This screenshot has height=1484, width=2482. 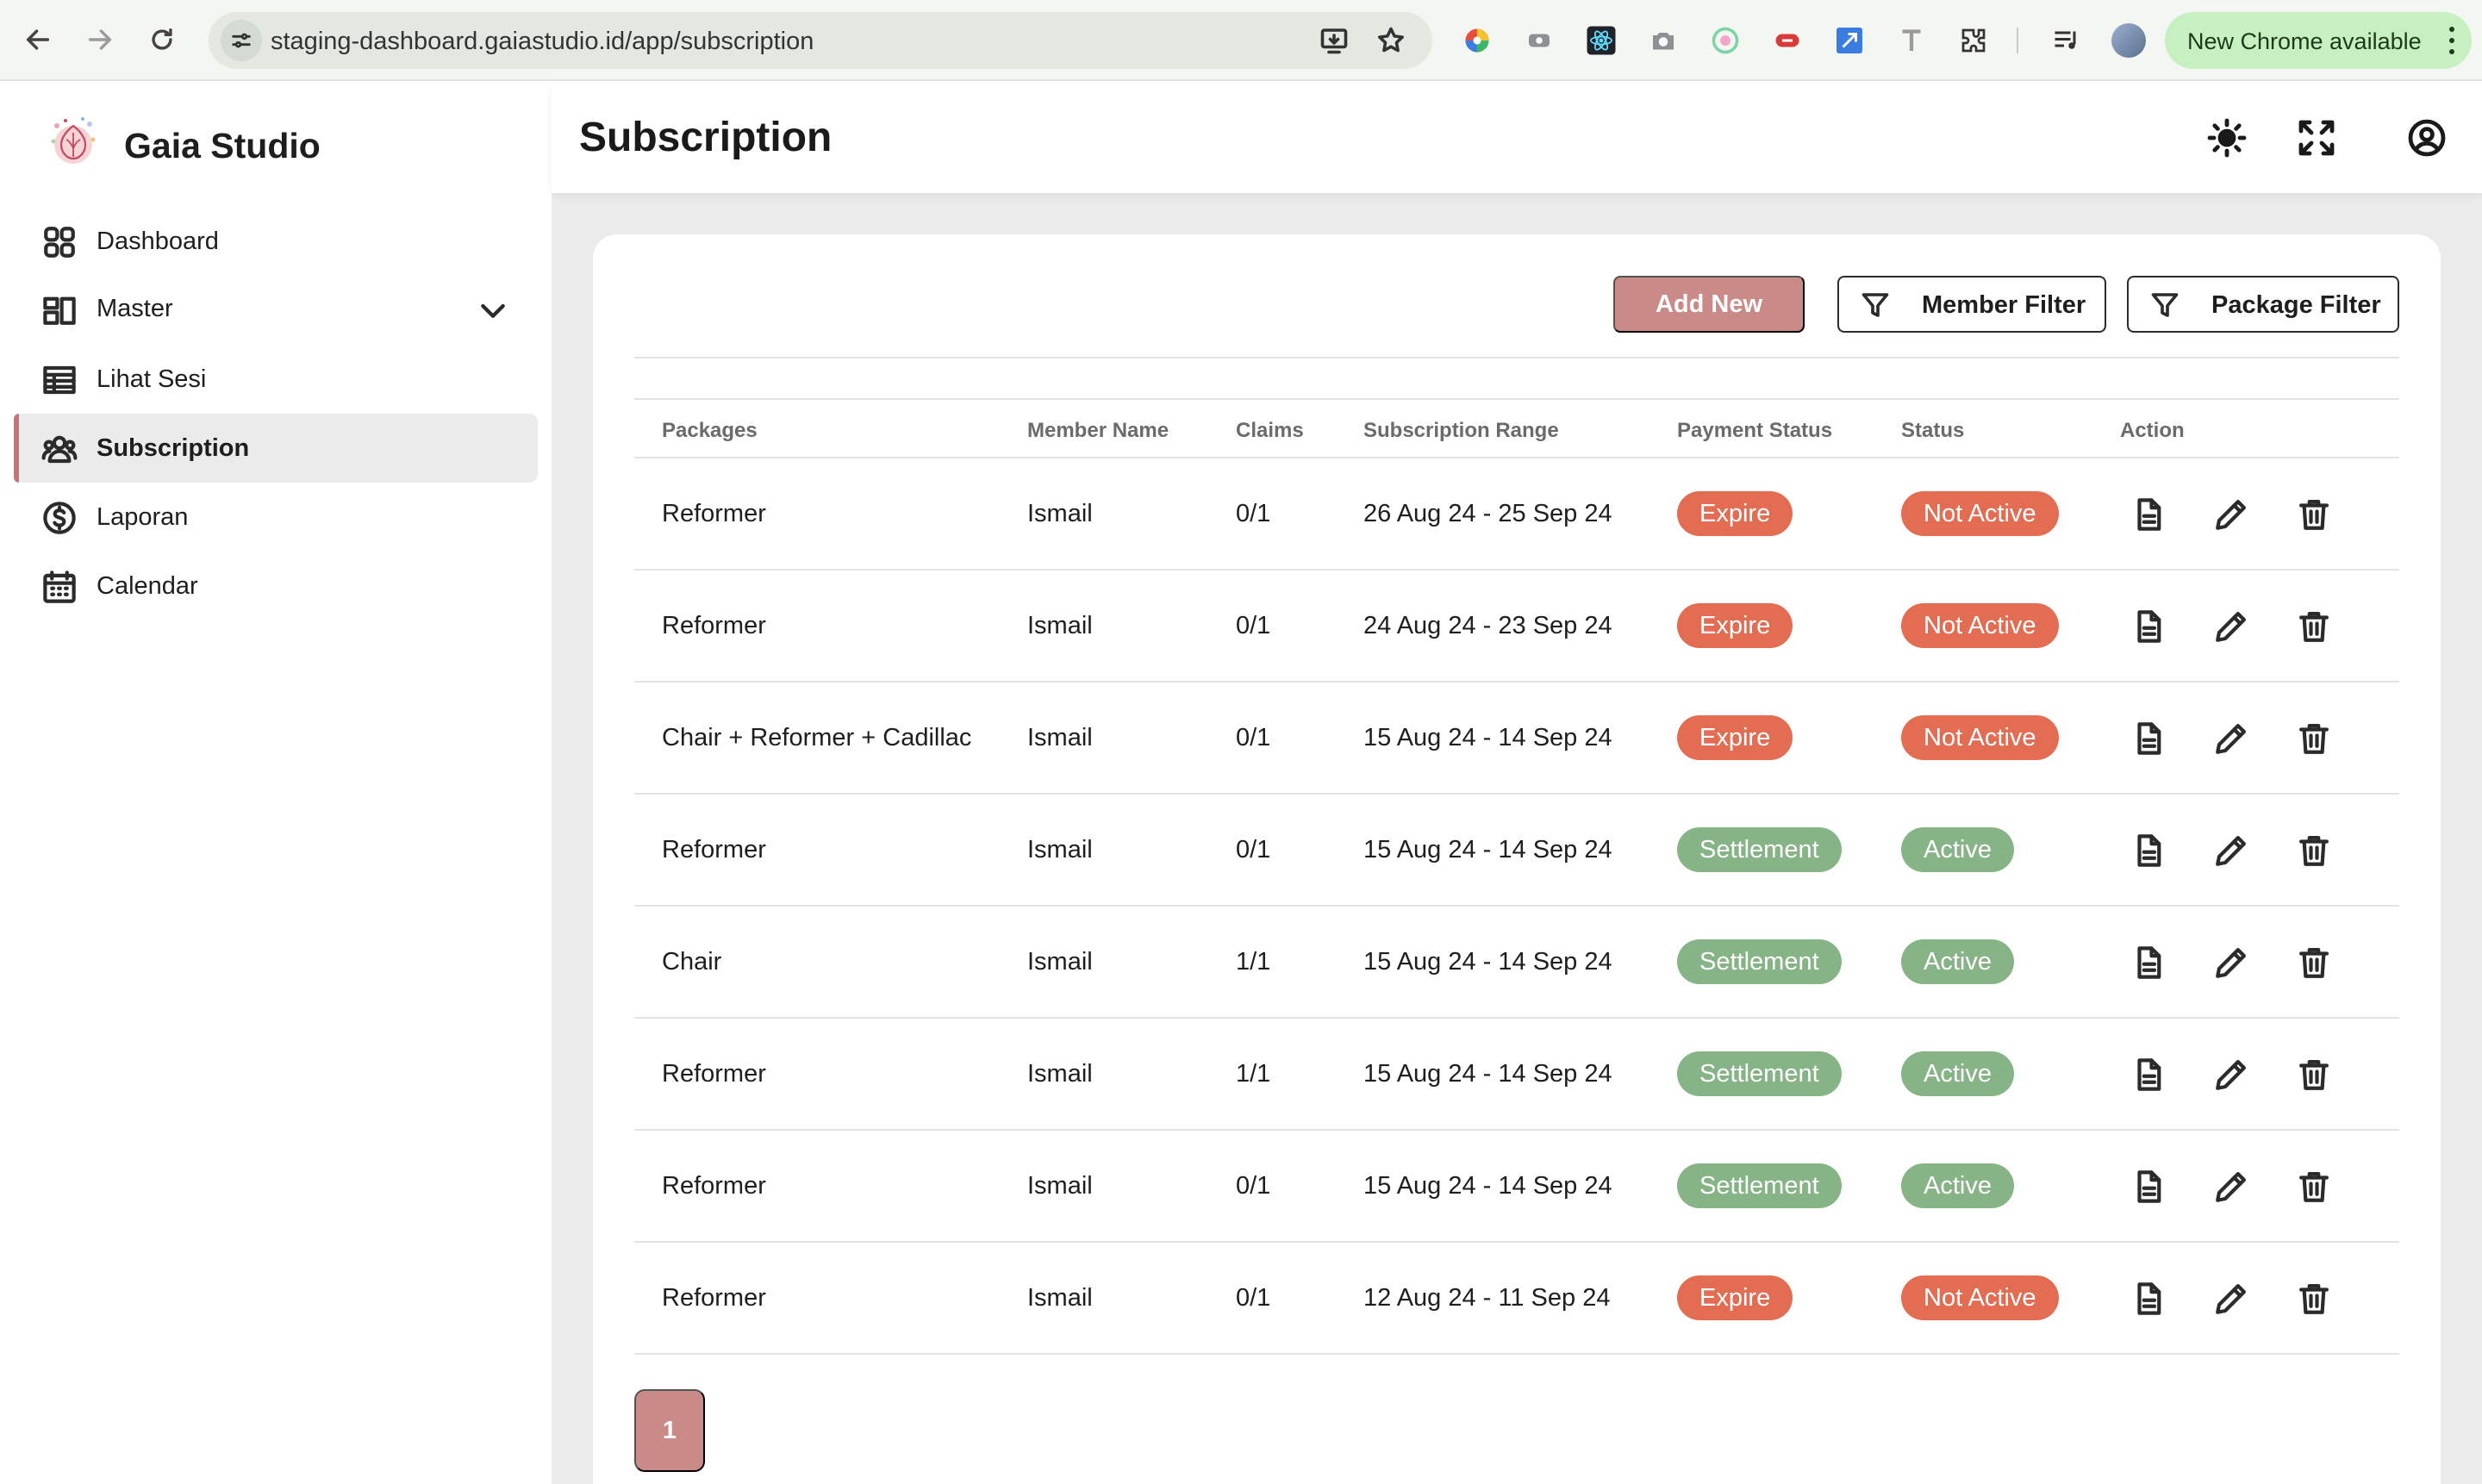 I want to click on chevron-down-icon, so click(x=493, y=310).